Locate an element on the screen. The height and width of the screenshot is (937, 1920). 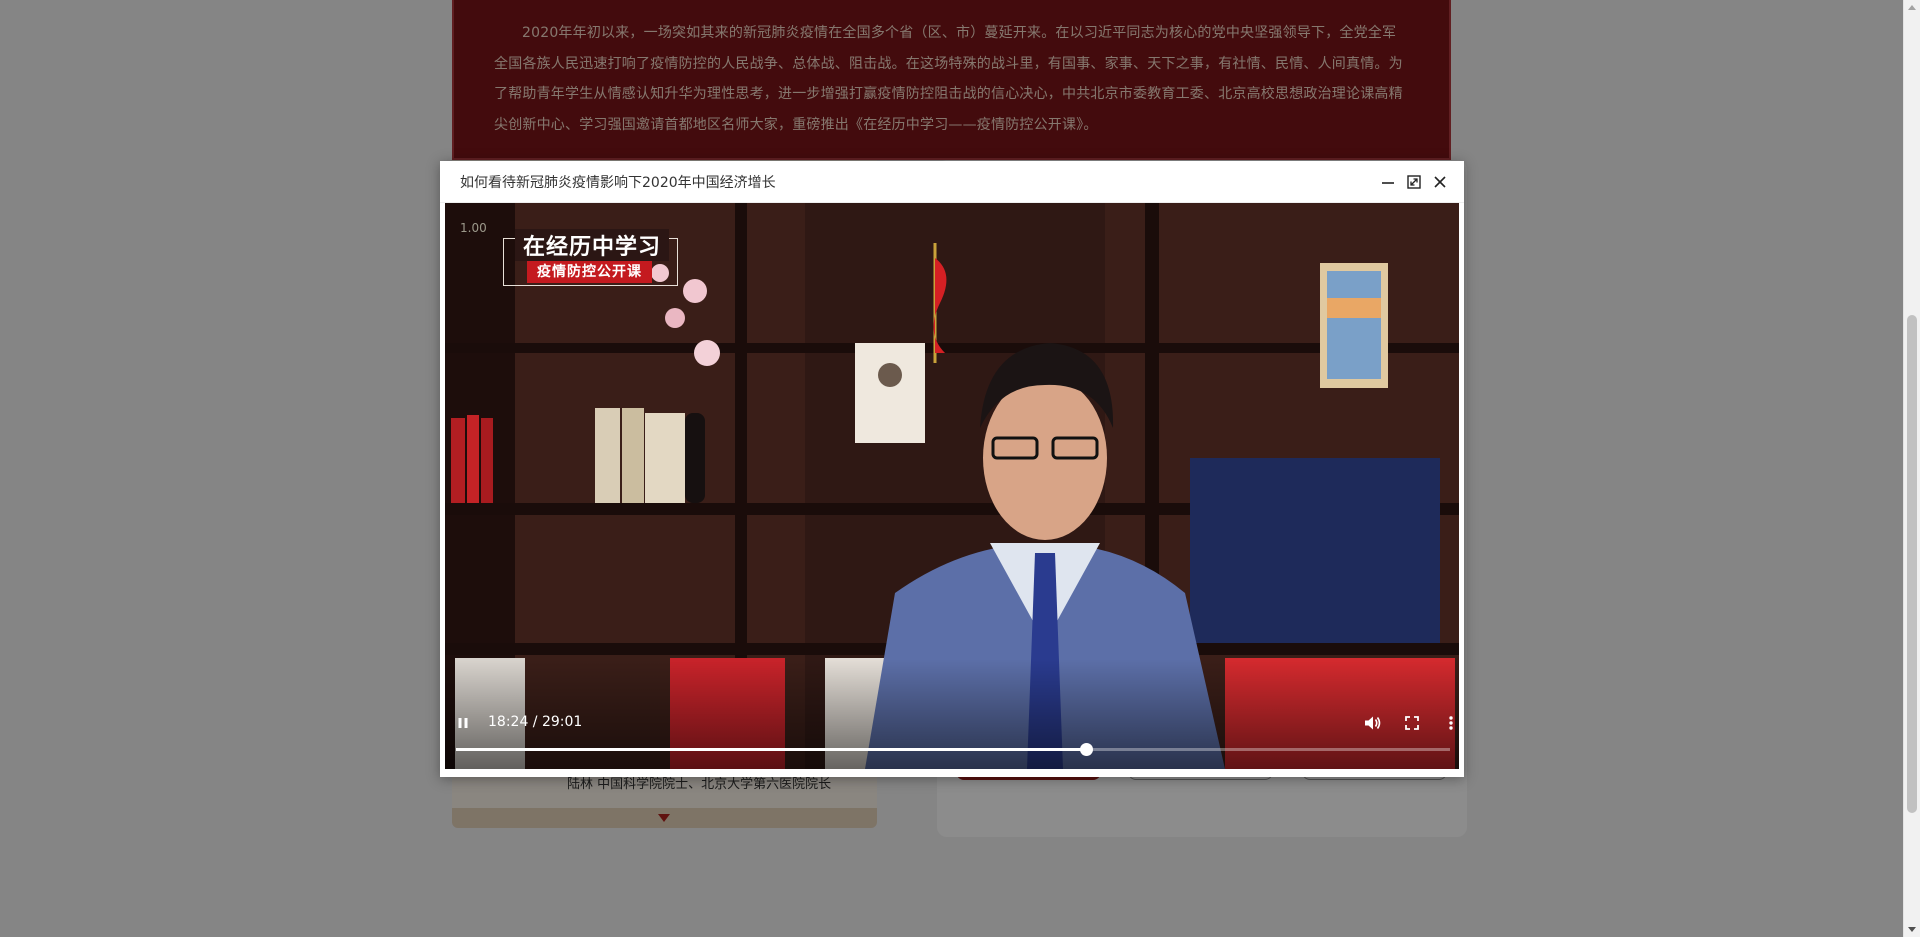
pause-button is located at coordinates (463, 723).